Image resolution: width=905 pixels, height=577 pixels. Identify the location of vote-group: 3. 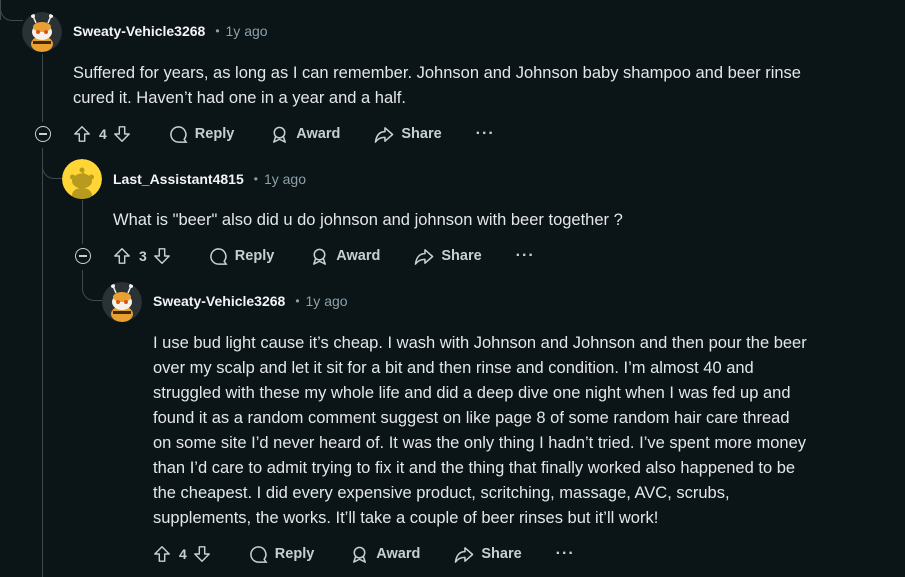
(142, 256).